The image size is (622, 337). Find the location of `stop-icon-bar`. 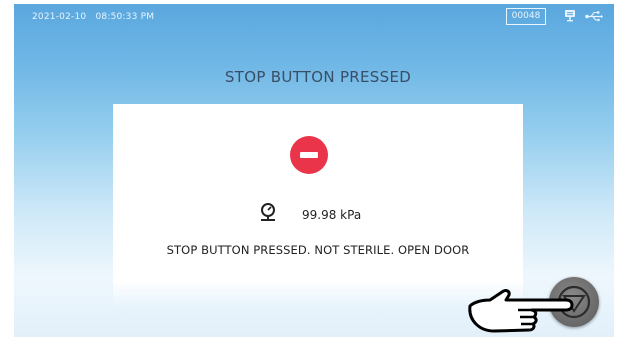

stop-icon-bar is located at coordinates (309, 155).